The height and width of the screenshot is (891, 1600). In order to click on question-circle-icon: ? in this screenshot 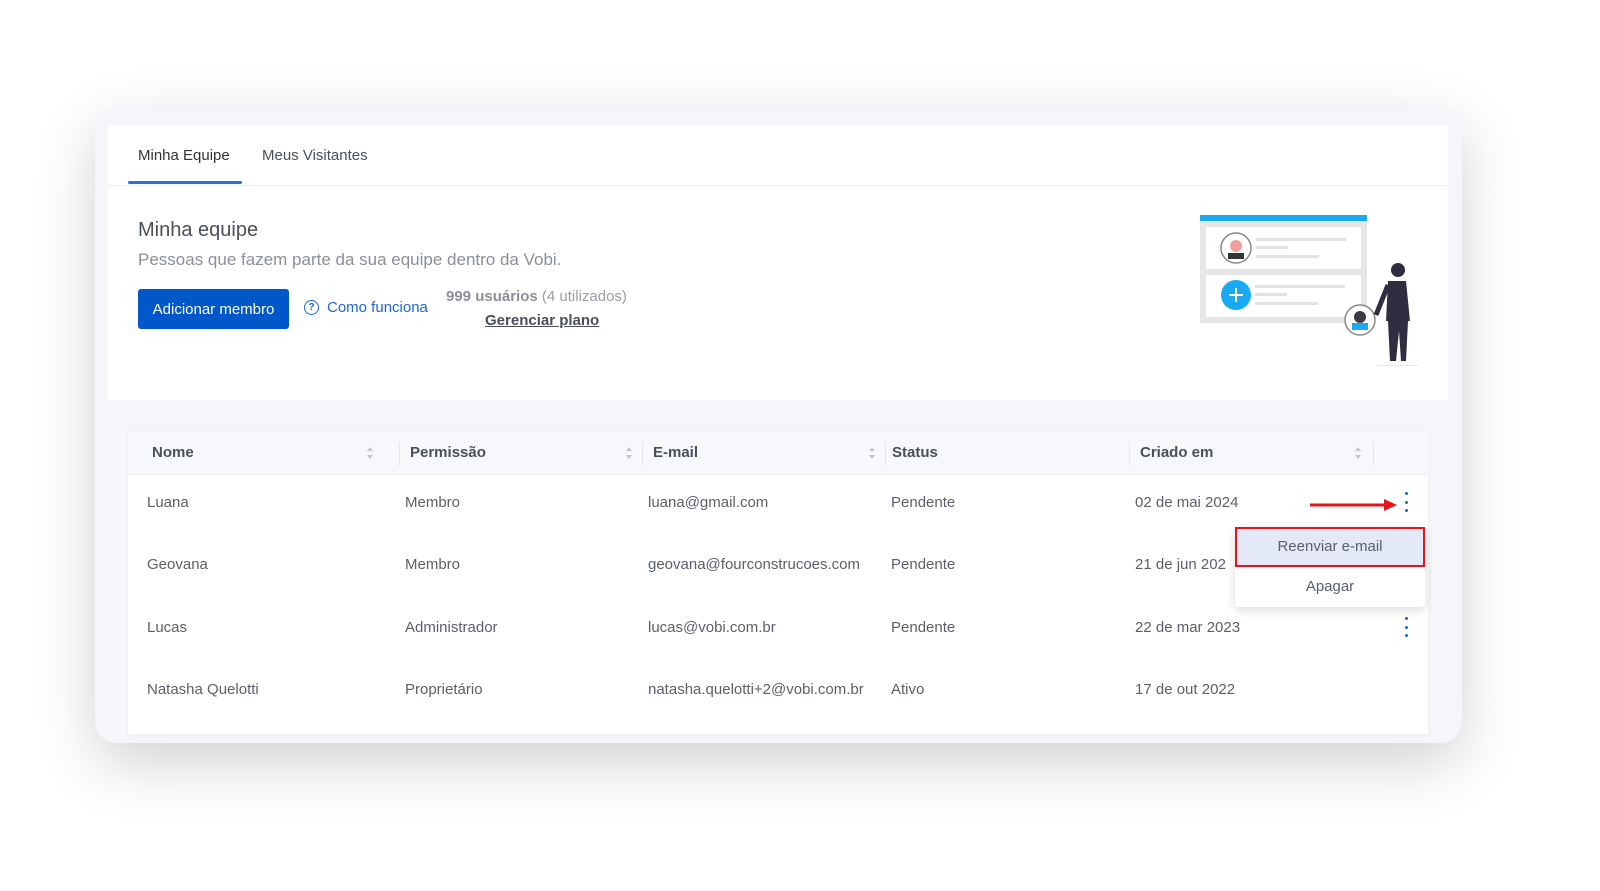, I will do `click(311, 307)`.